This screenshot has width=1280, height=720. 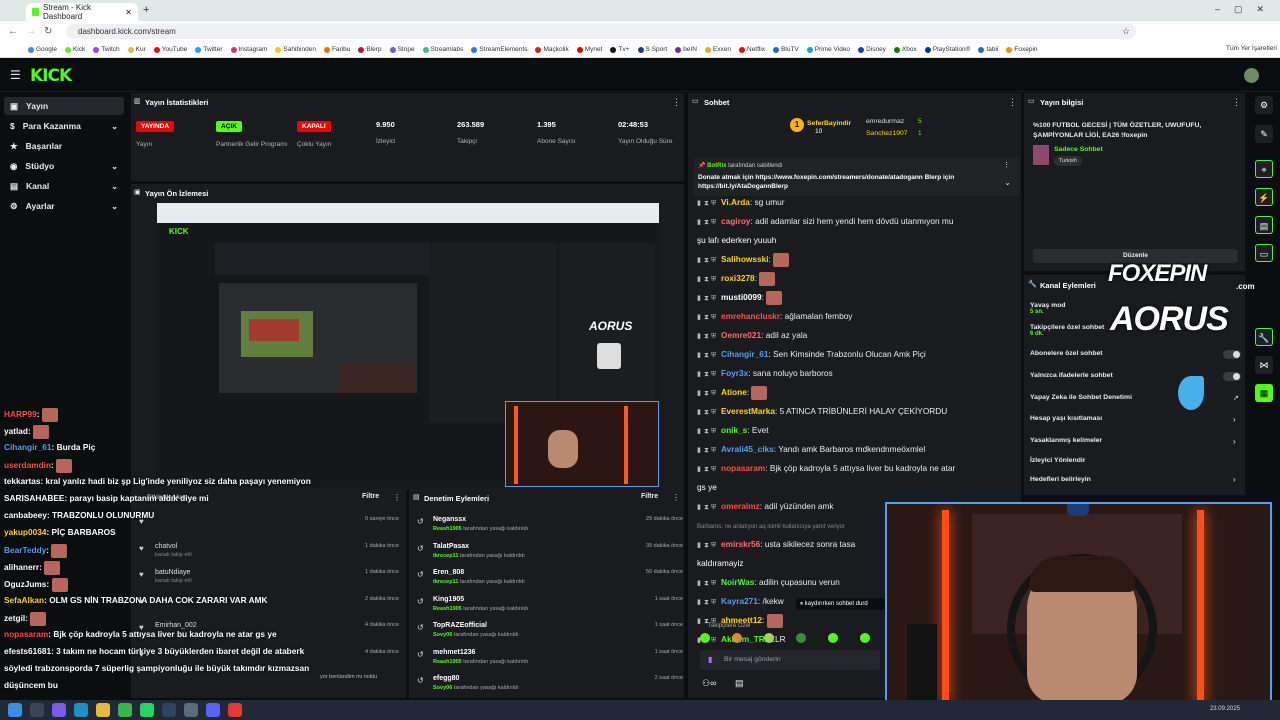 I want to click on moderation-user: TalatPasax, so click(x=451, y=546).